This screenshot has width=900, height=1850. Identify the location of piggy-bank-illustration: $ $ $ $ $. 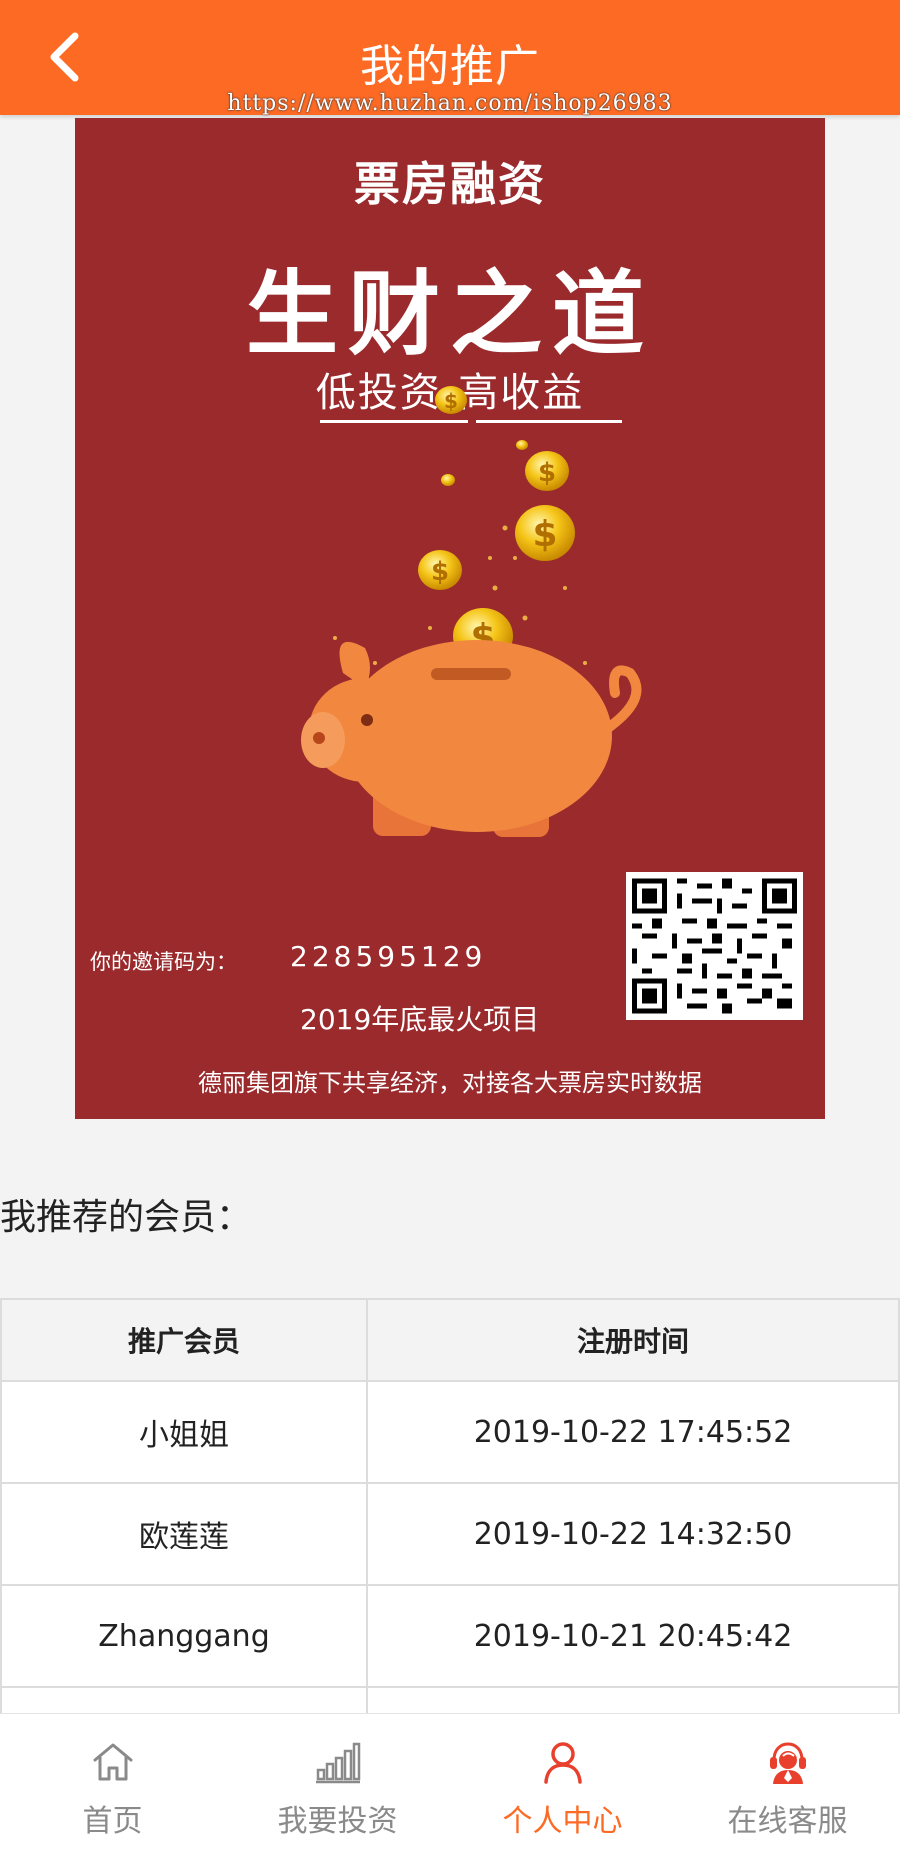
(471, 611).